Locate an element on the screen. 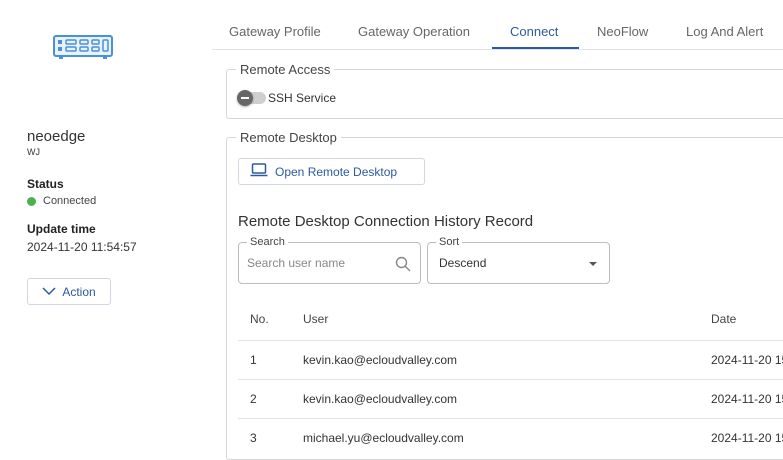 Image resolution: width=783 pixels, height=460 pixels. search-icon is located at coordinates (403, 266).